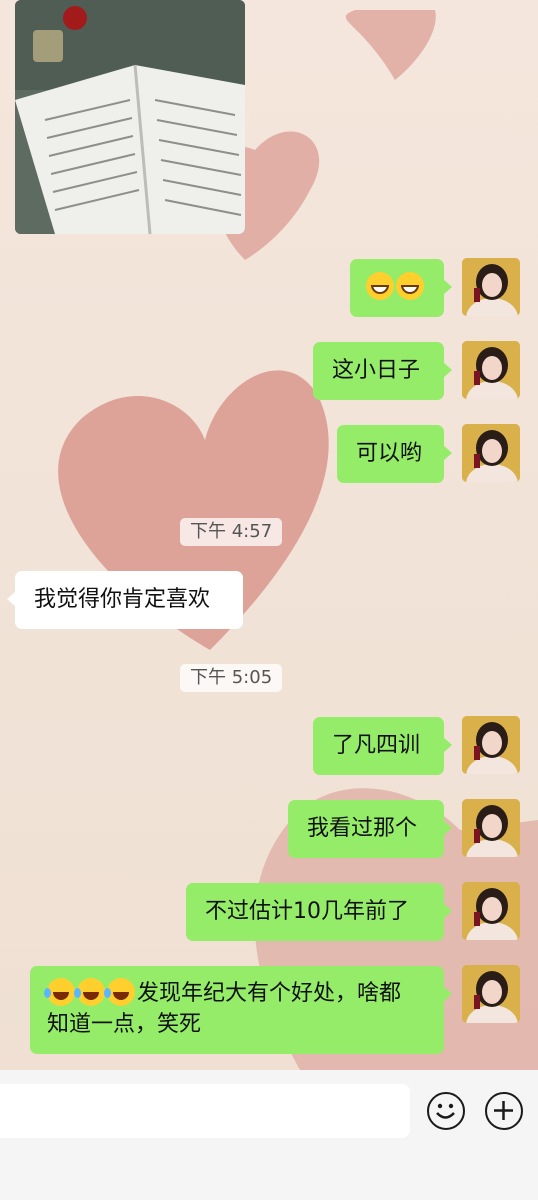 The width and height of the screenshot is (538, 1200). I want to click on message-bubble: 这小日子, so click(382, 371).